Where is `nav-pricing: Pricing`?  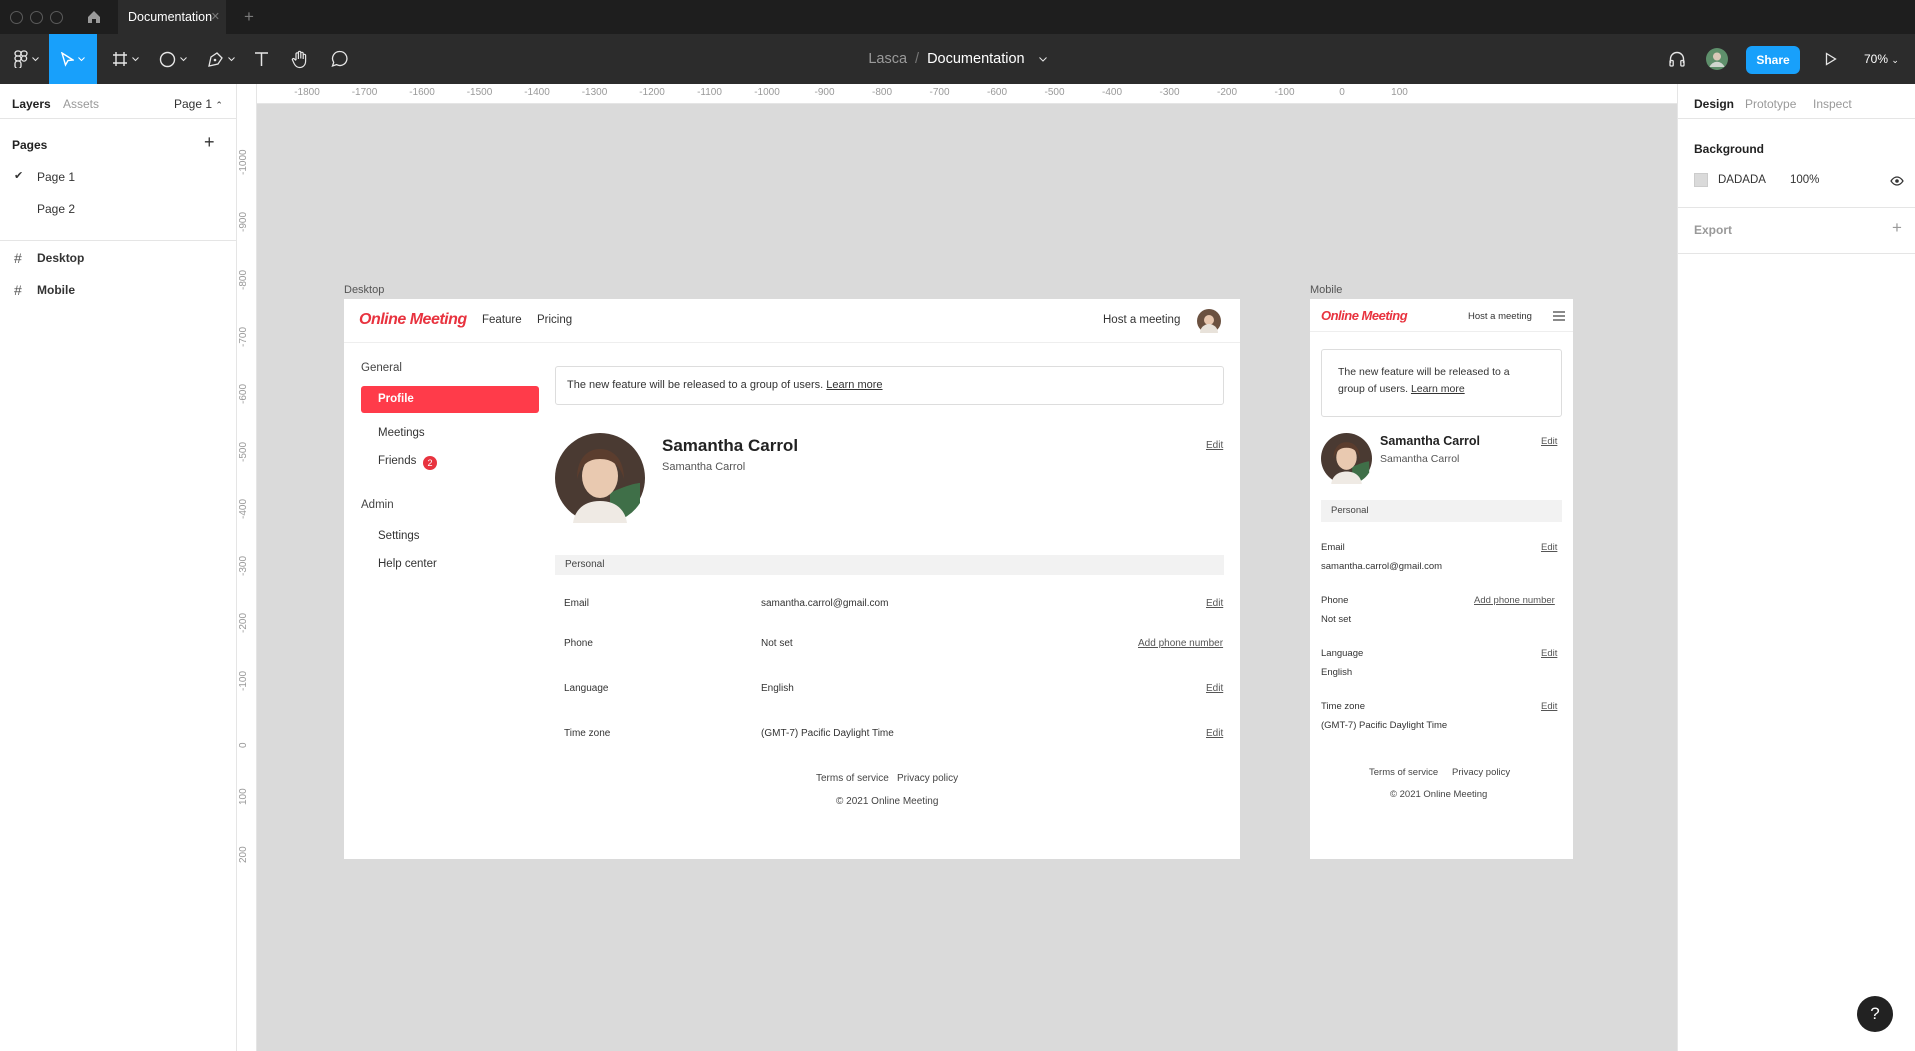 nav-pricing: Pricing is located at coordinates (554, 320).